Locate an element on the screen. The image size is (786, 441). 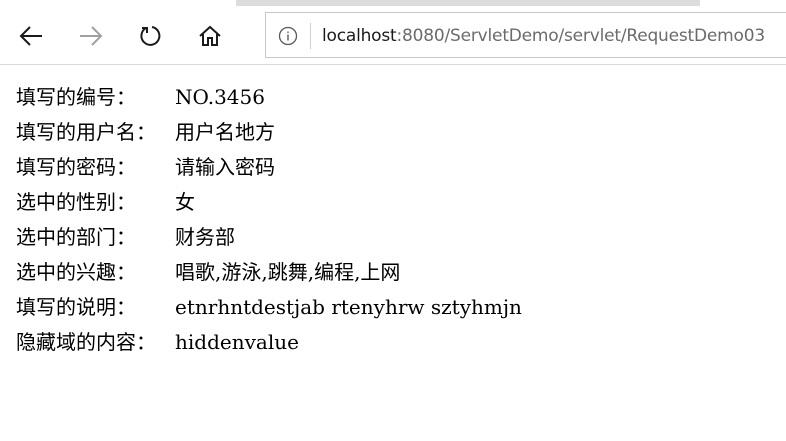
field-label: 选中的兴趣： is located at coordinates (76, 272).